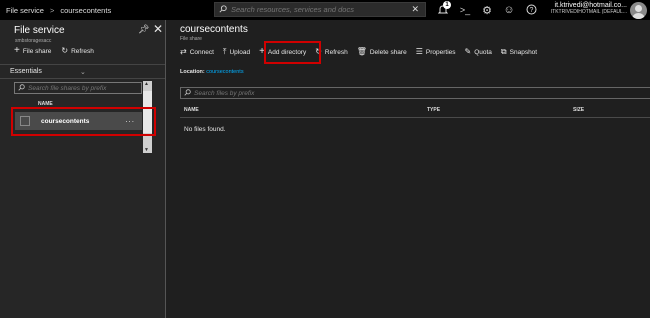 The height and width of the screenshot is (318, 650). Describe the element at coordinates (503, 51) in the screenshot. I see `snapshot-icon: ⧉` at that location.